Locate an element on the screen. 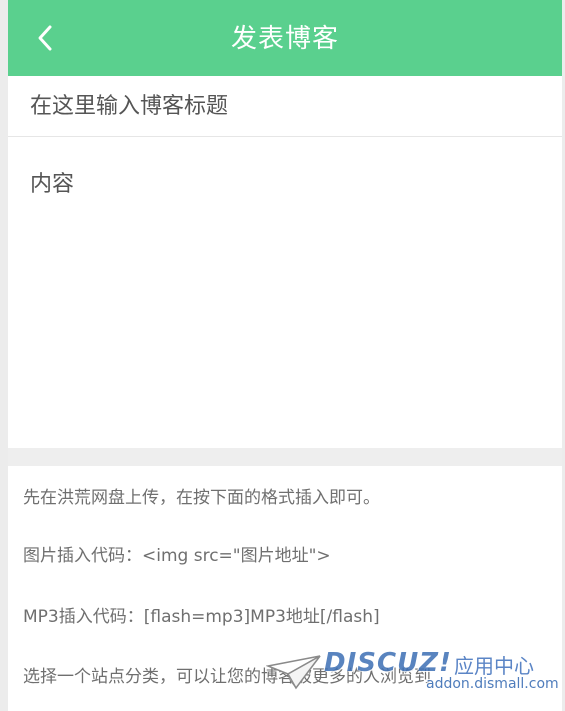 This screenshot has height=711, width=565. blog-title-input is located at coordinates (285, 106).